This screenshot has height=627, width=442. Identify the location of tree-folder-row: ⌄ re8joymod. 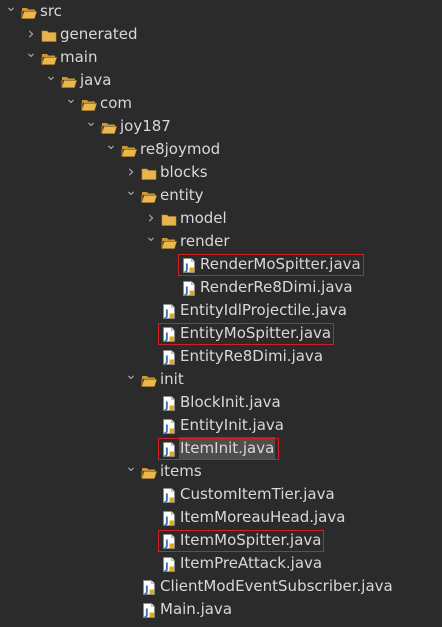
(221, 149).